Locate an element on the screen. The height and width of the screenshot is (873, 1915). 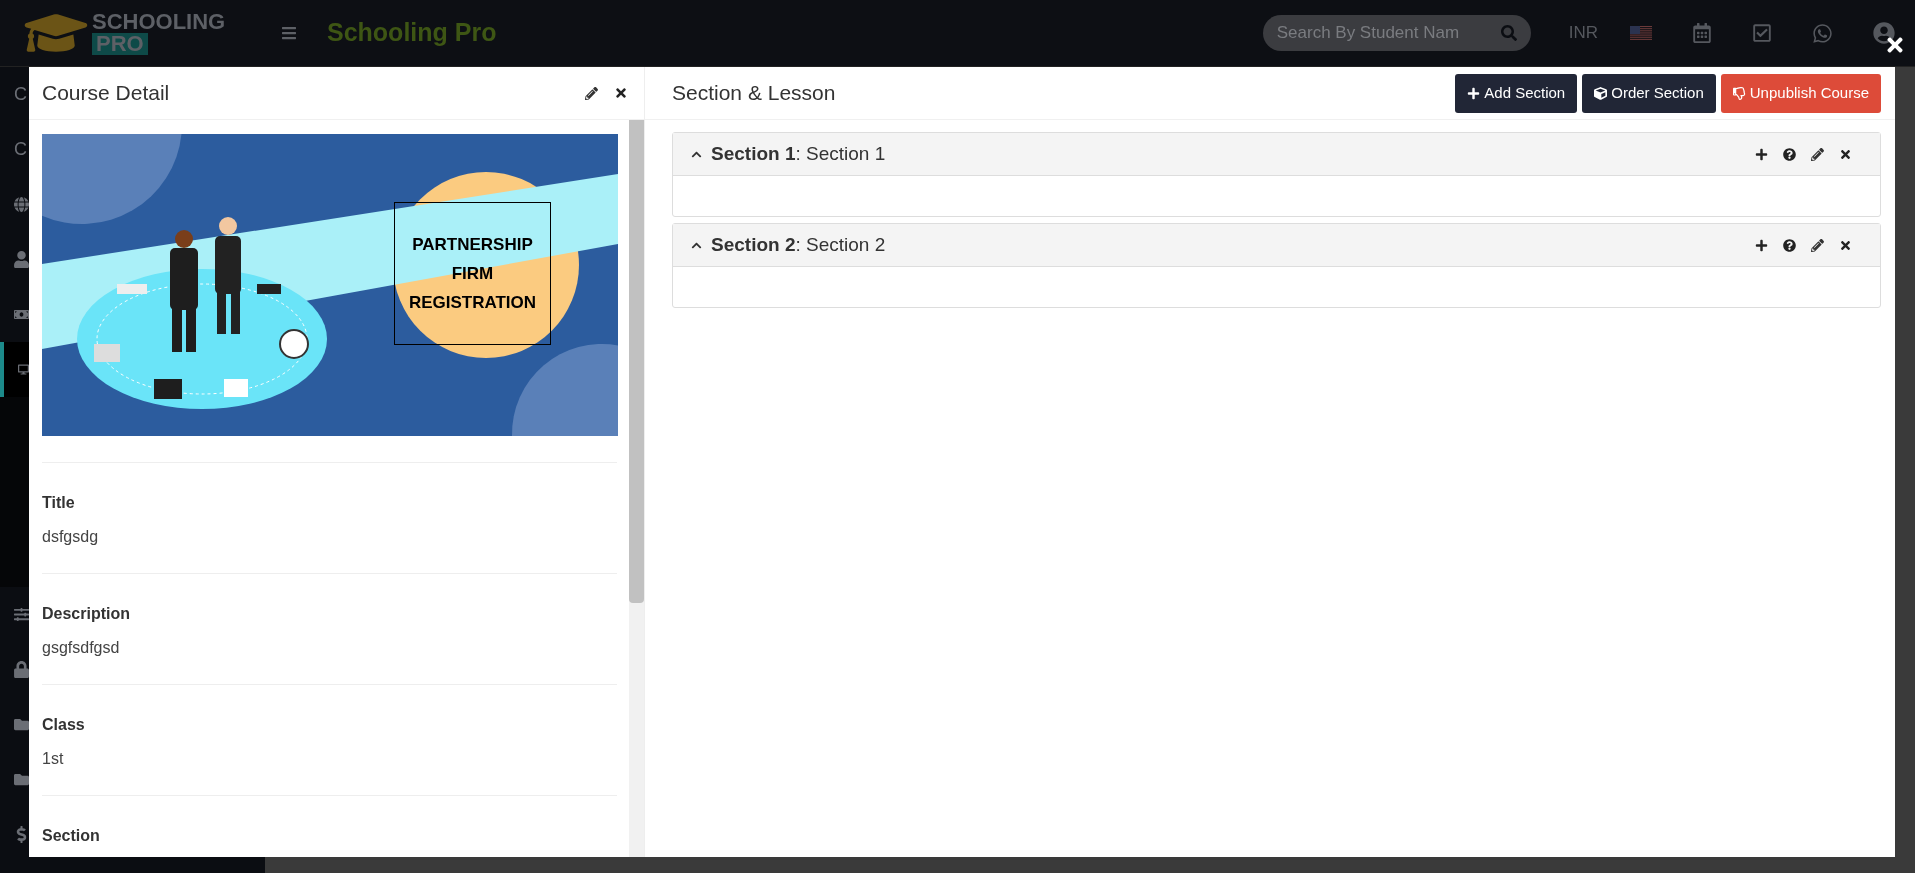
panel-title: Course Detail is located at coordinates (106, 93).